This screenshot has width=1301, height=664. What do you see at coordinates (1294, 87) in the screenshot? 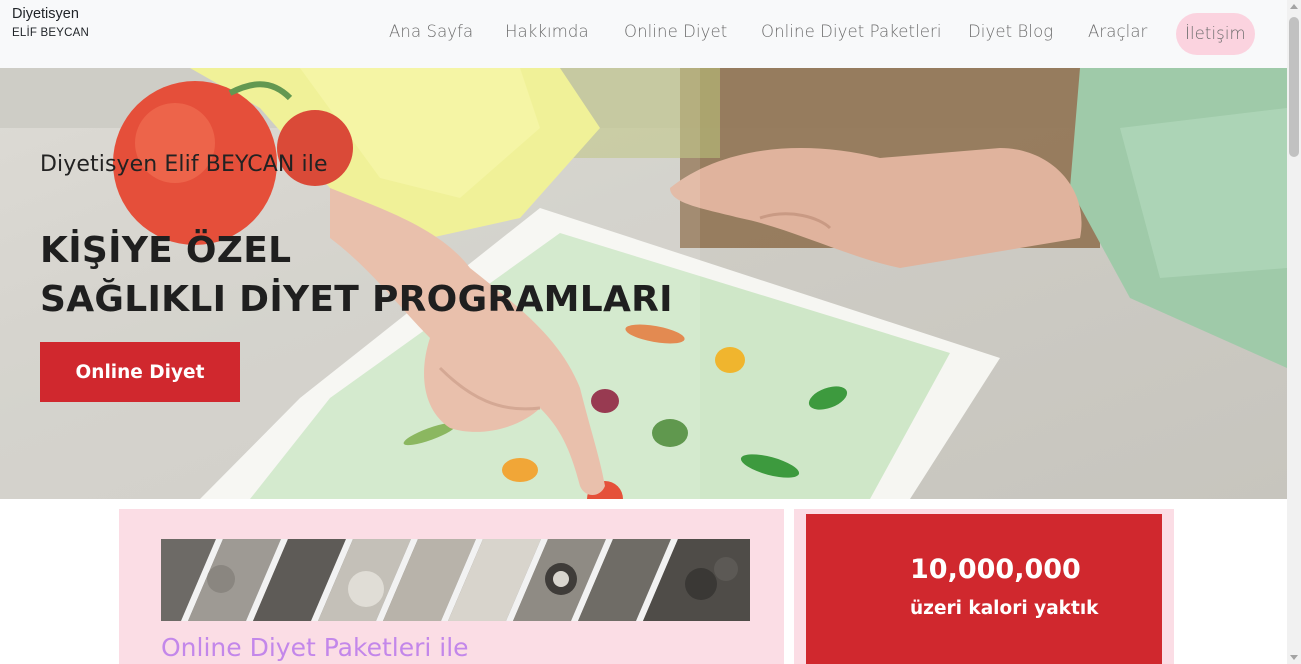
I see `scrollbar-thumb` at bounding box center [1294, 87].